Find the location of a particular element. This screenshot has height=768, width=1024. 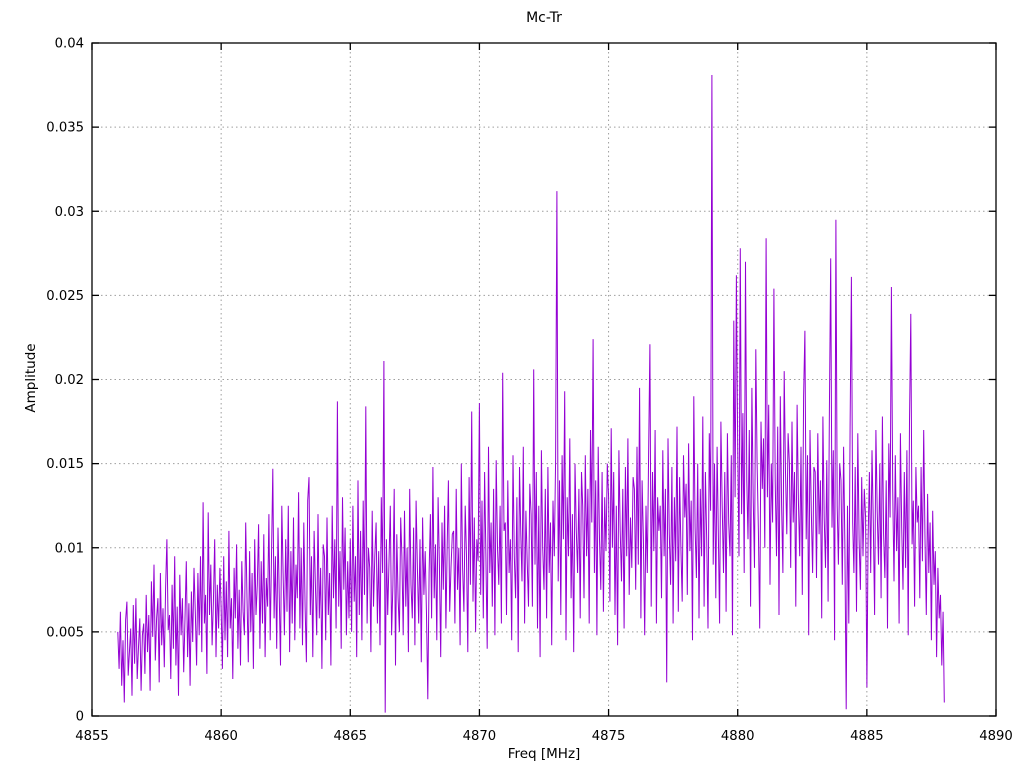

x-tick-label-4875: 4875 is located at coordinates (609, 736).